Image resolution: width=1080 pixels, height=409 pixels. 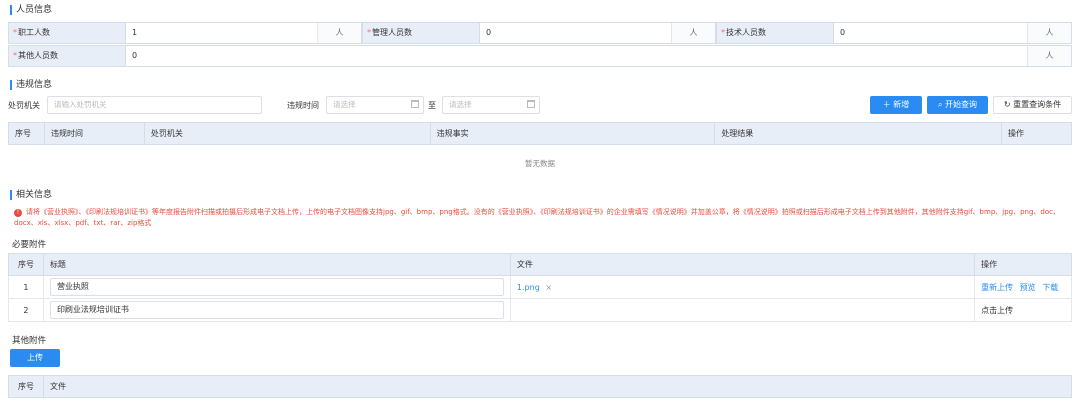 What do you see at coordinates (421, 33) in the screenshot?
I see `manager-count-label: *管理人员数` at bounding box center [421, 33].